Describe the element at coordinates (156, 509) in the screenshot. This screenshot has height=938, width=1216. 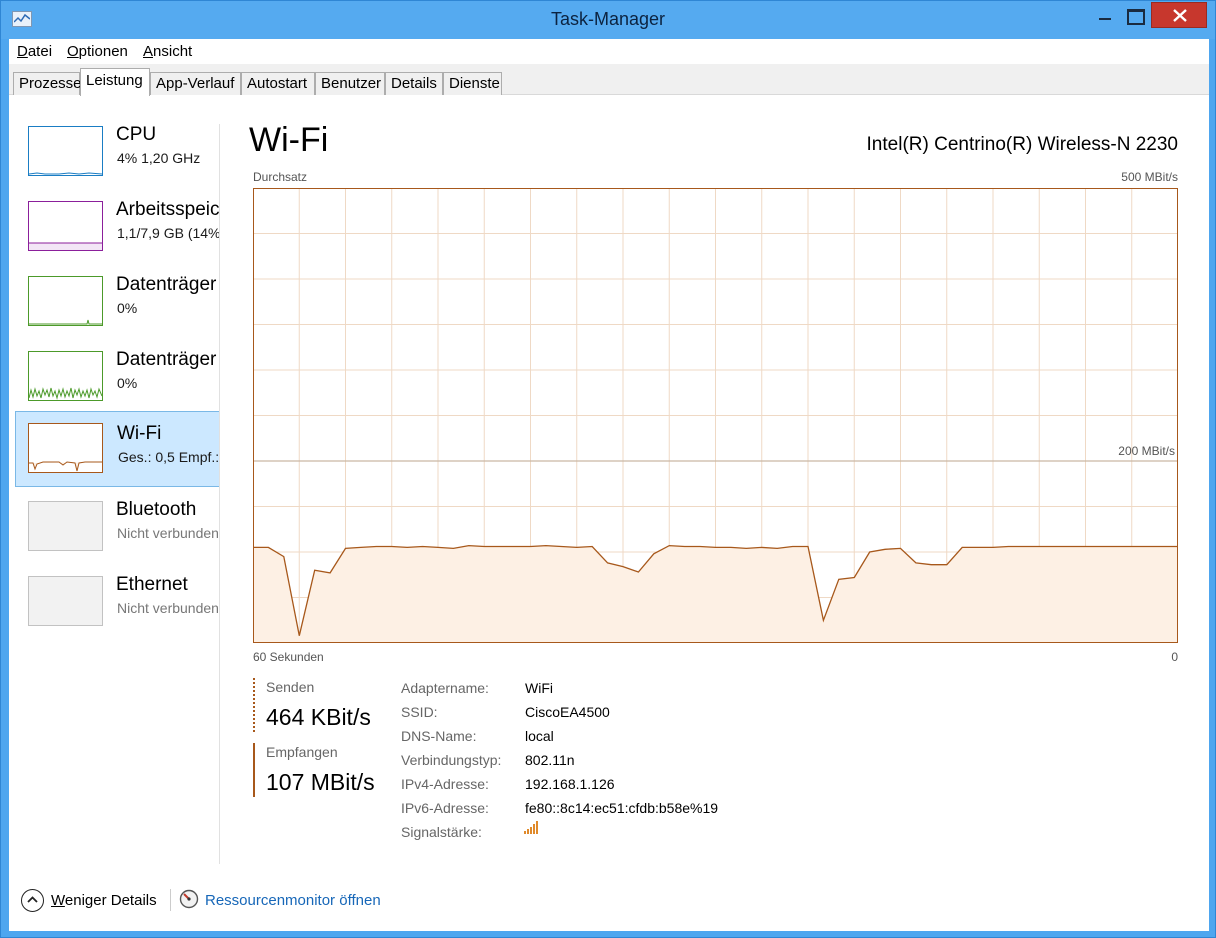
I see `tile-bluetooth-title: Bluetooth` at that location.